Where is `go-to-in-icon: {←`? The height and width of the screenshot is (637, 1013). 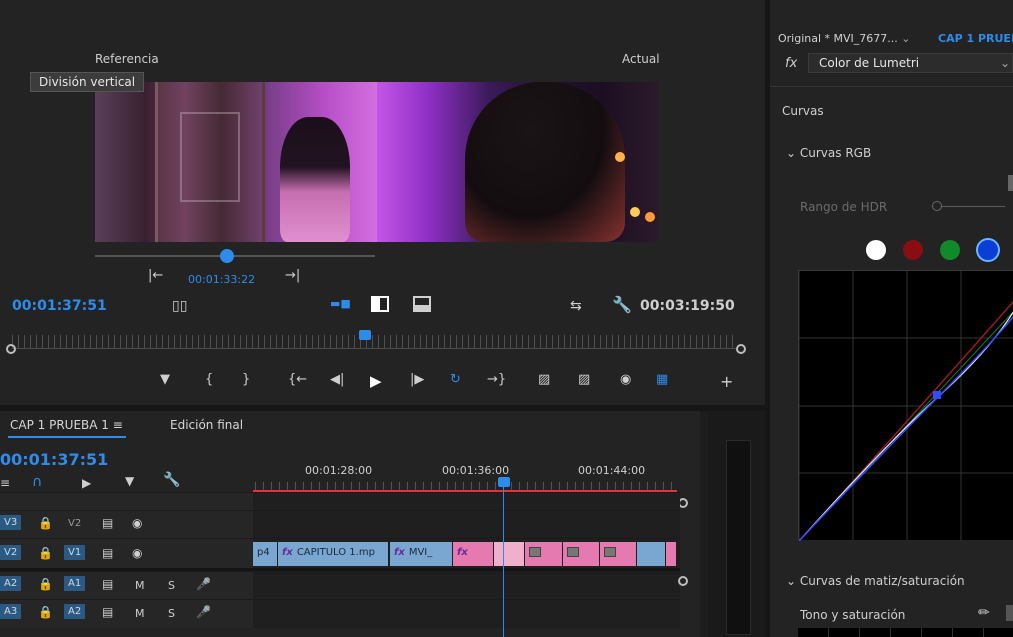 go-to-in-icon: {← is located at coordinates (297, 379).